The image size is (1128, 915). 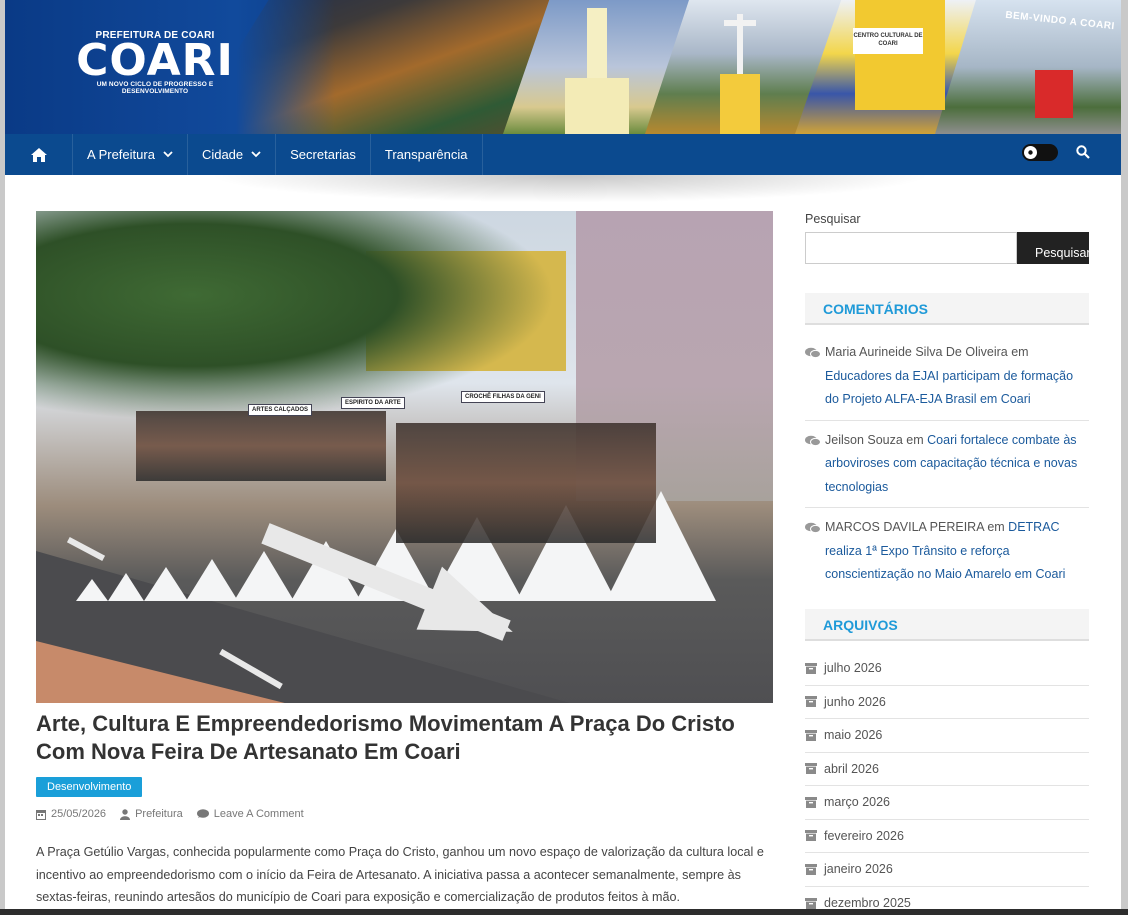 I want to click on dark-mode-toggle, so click(x=1040, y=152).